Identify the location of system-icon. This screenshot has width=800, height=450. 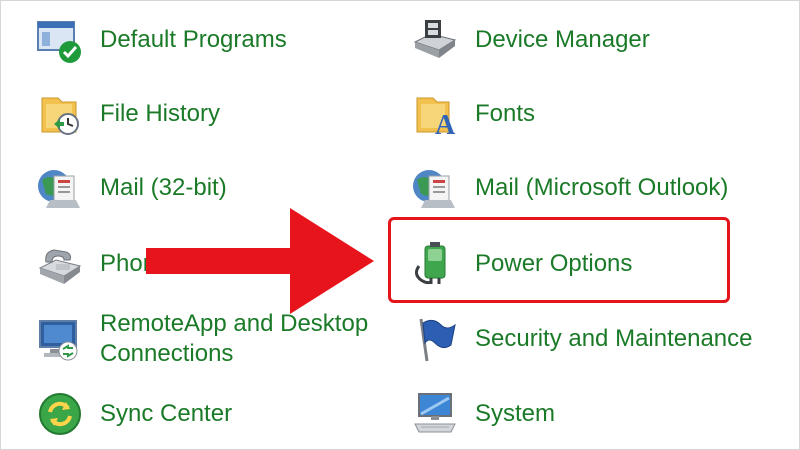
(435, 413).